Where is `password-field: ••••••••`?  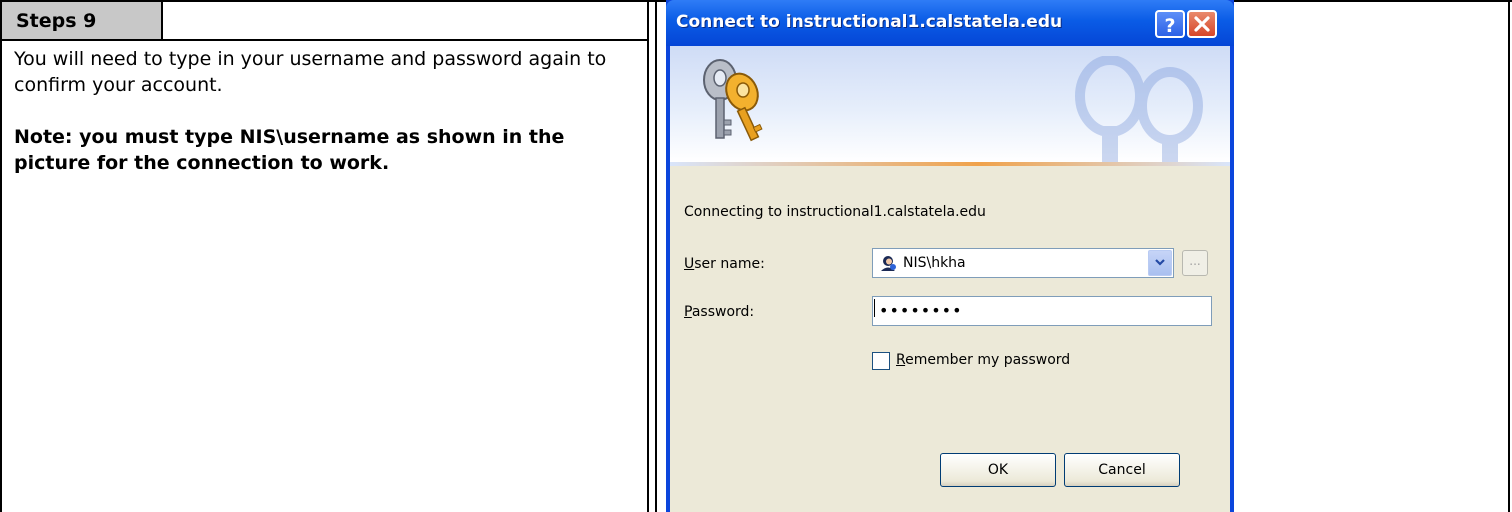
password-field: •••••••• is located at coordinates (1042, 311).